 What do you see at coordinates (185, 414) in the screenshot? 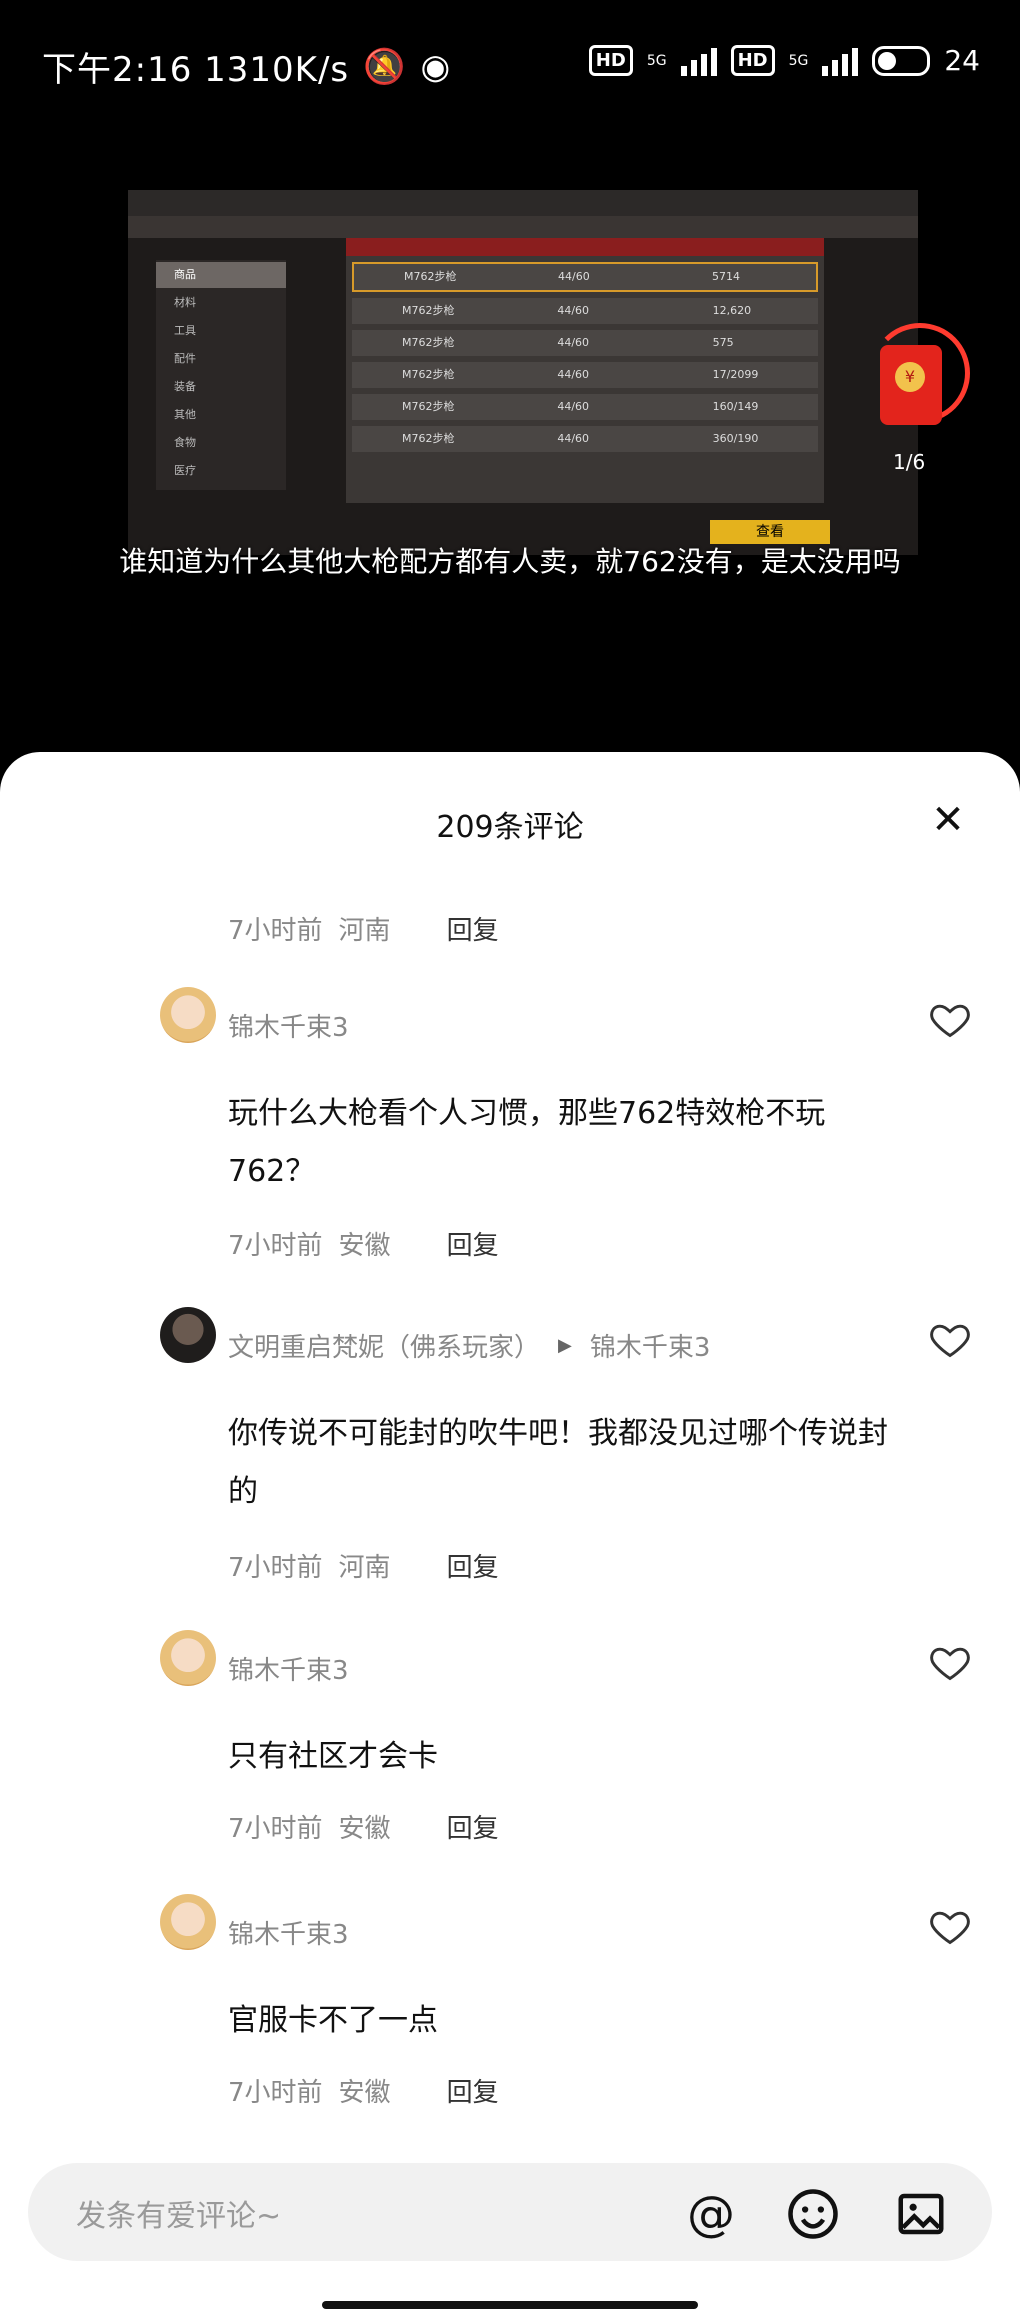
I see `game-side-item: 其他` at bounding box center [185, 414].